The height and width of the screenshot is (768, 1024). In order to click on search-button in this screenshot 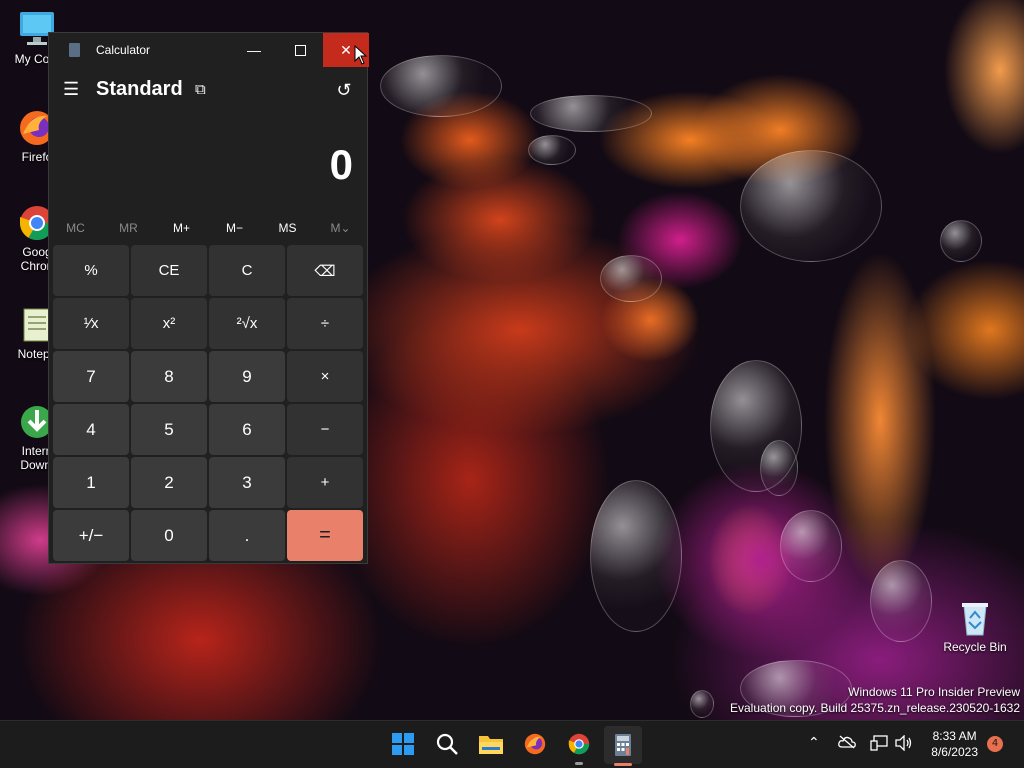, I will do `click(447, 744)`.